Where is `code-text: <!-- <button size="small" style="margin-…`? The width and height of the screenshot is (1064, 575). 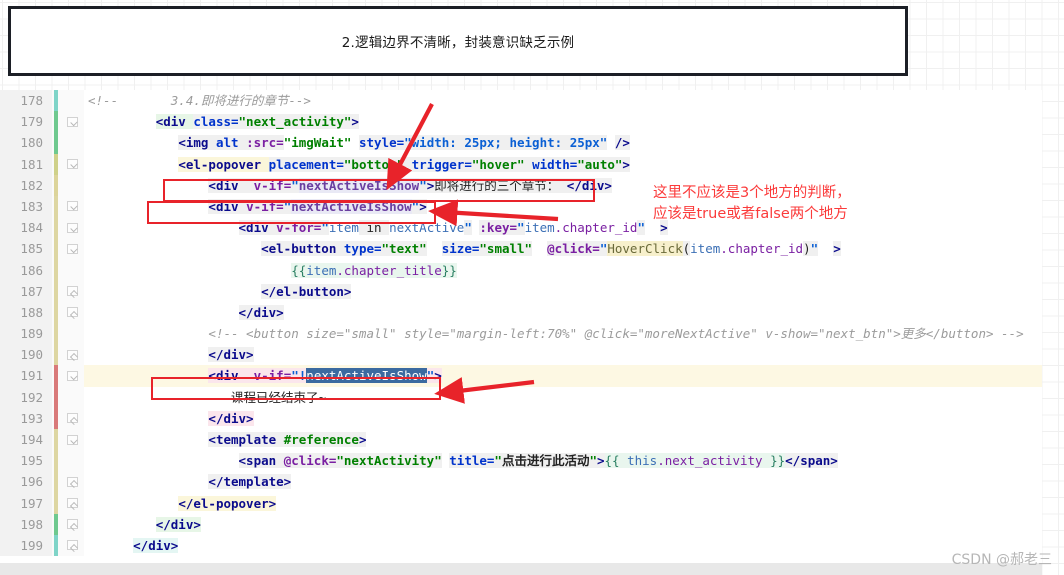
code-text: <!-- <button size="small" style="margin-… is located at coordinates (563, 334).